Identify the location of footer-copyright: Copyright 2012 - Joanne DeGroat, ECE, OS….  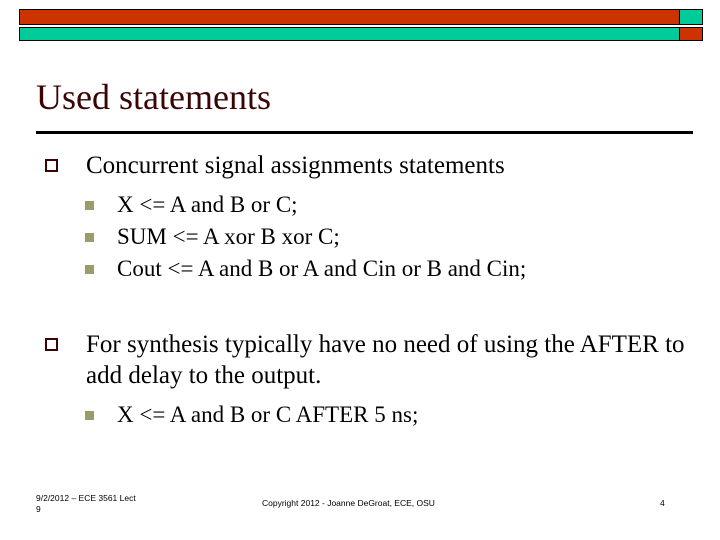
(348, 503).